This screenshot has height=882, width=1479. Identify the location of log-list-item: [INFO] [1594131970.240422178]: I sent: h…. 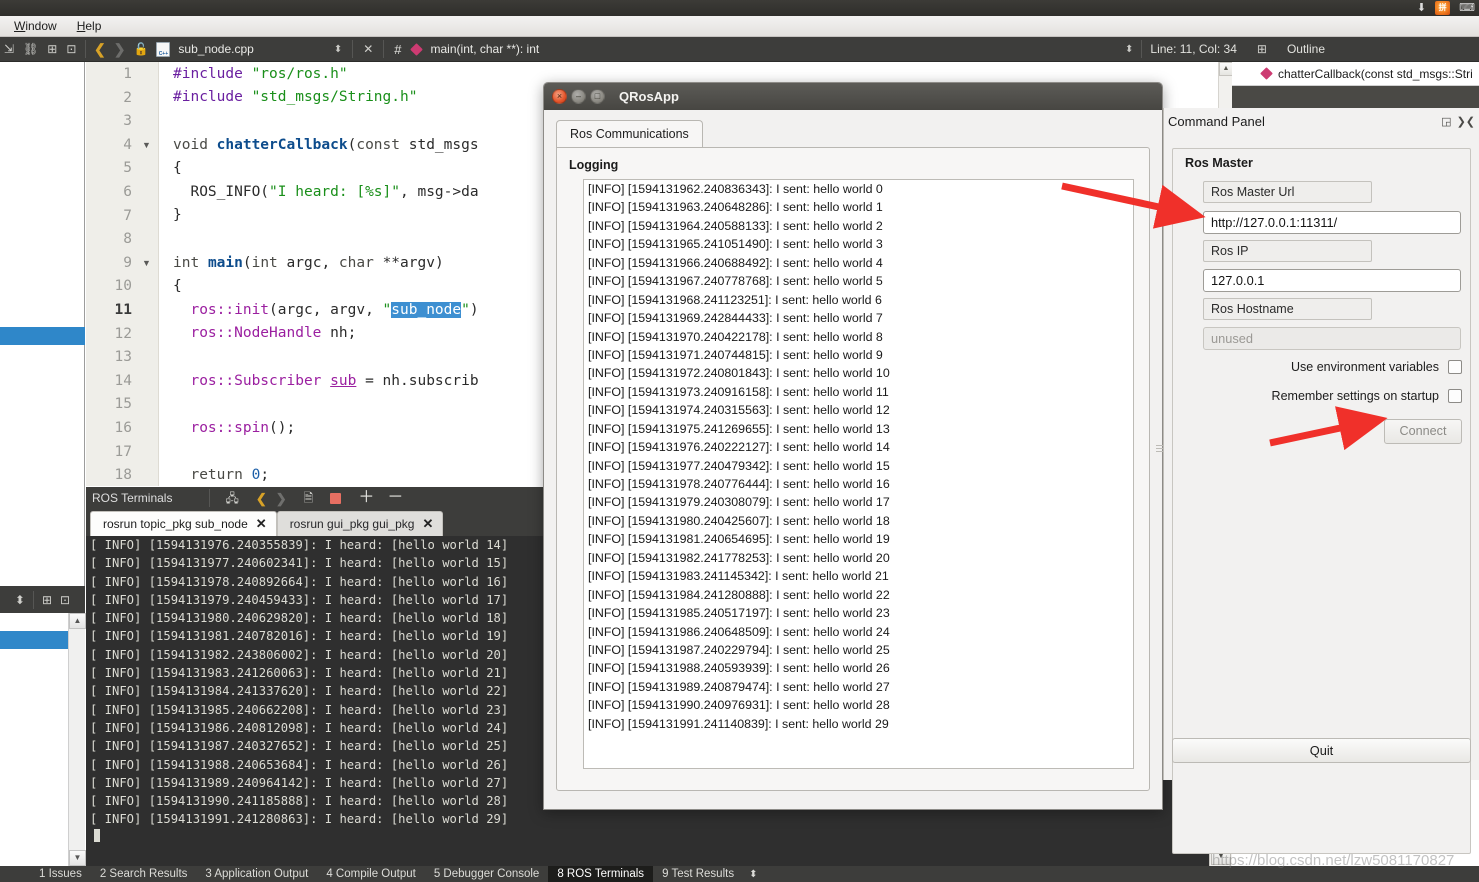
(858, 337).